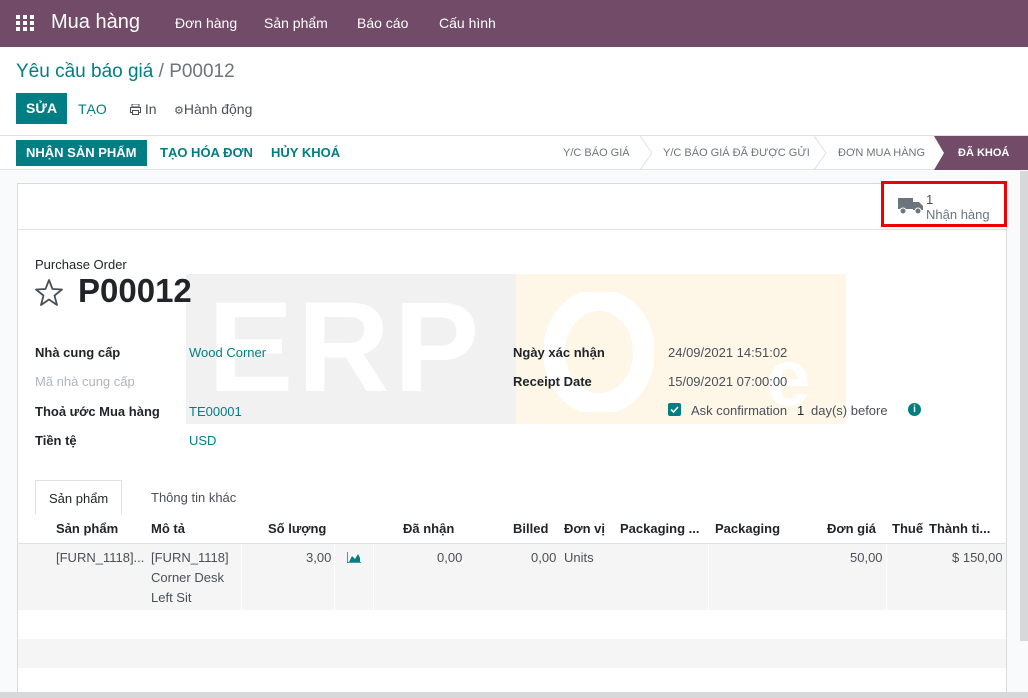 The height and width of the screenshot is (698, 1028). Describe the element at coordinates (579, 557) in the screenshot. I see `line-uom: Units` at that location.